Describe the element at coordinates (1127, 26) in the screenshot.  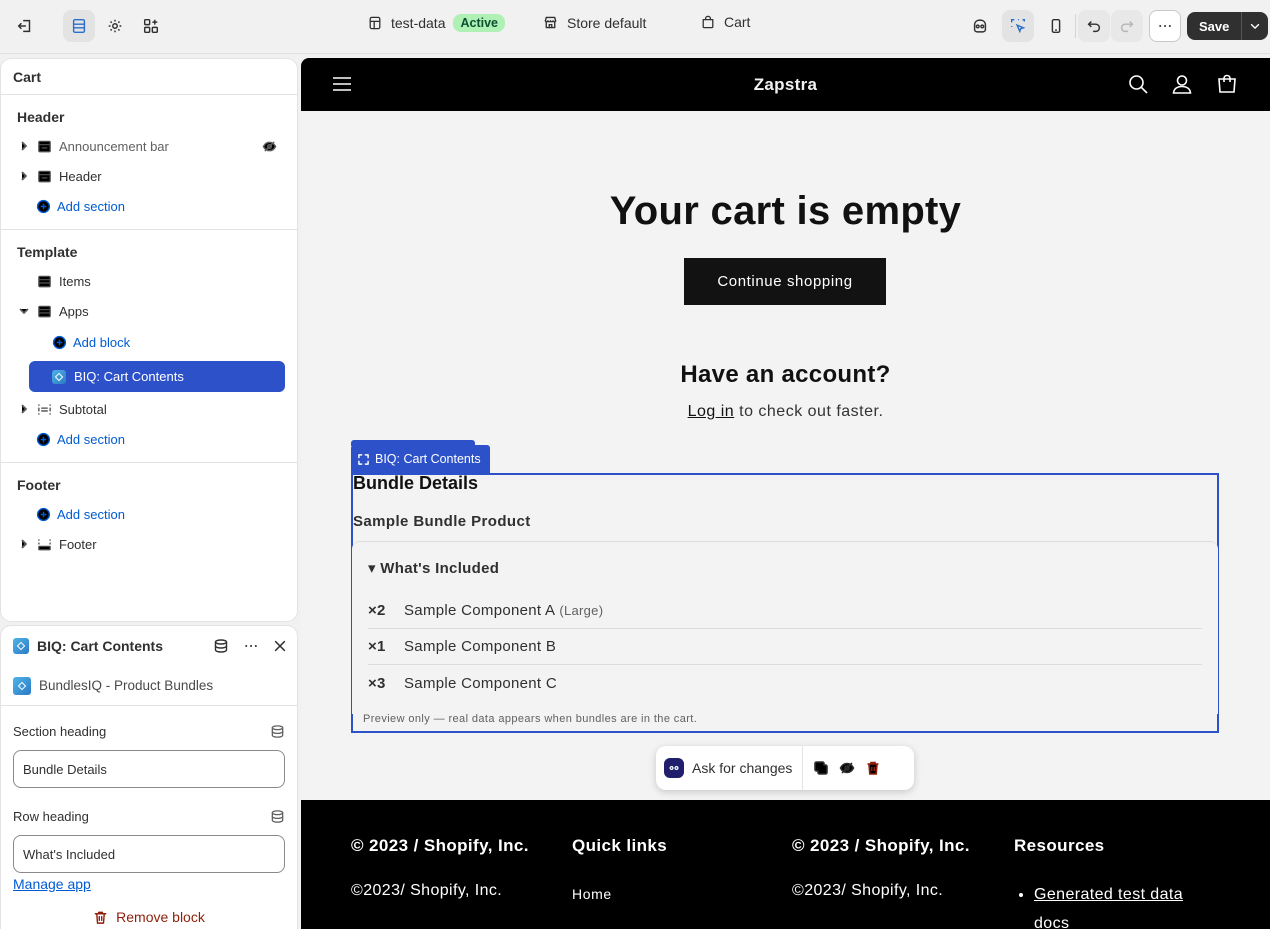
I see `redo-icon` at that location.